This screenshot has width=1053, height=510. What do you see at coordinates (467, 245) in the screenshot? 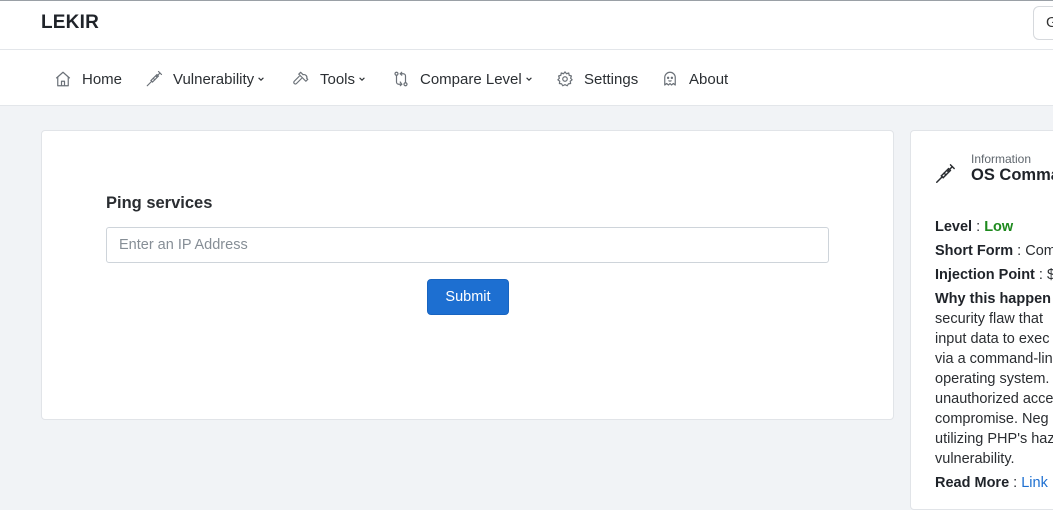
I see `ip-address-input` at bounding box center [467, 245].